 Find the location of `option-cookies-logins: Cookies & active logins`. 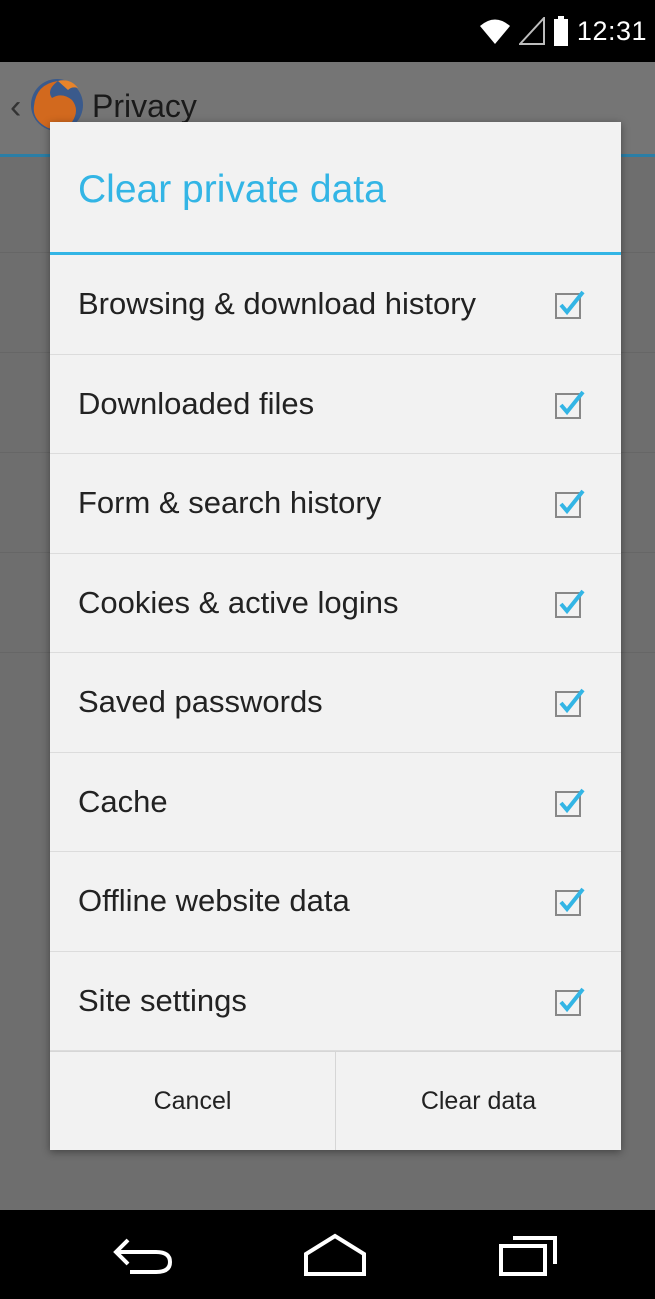

option-cookies-logins: Cookies & active logins is located at coordinates (335, 603).